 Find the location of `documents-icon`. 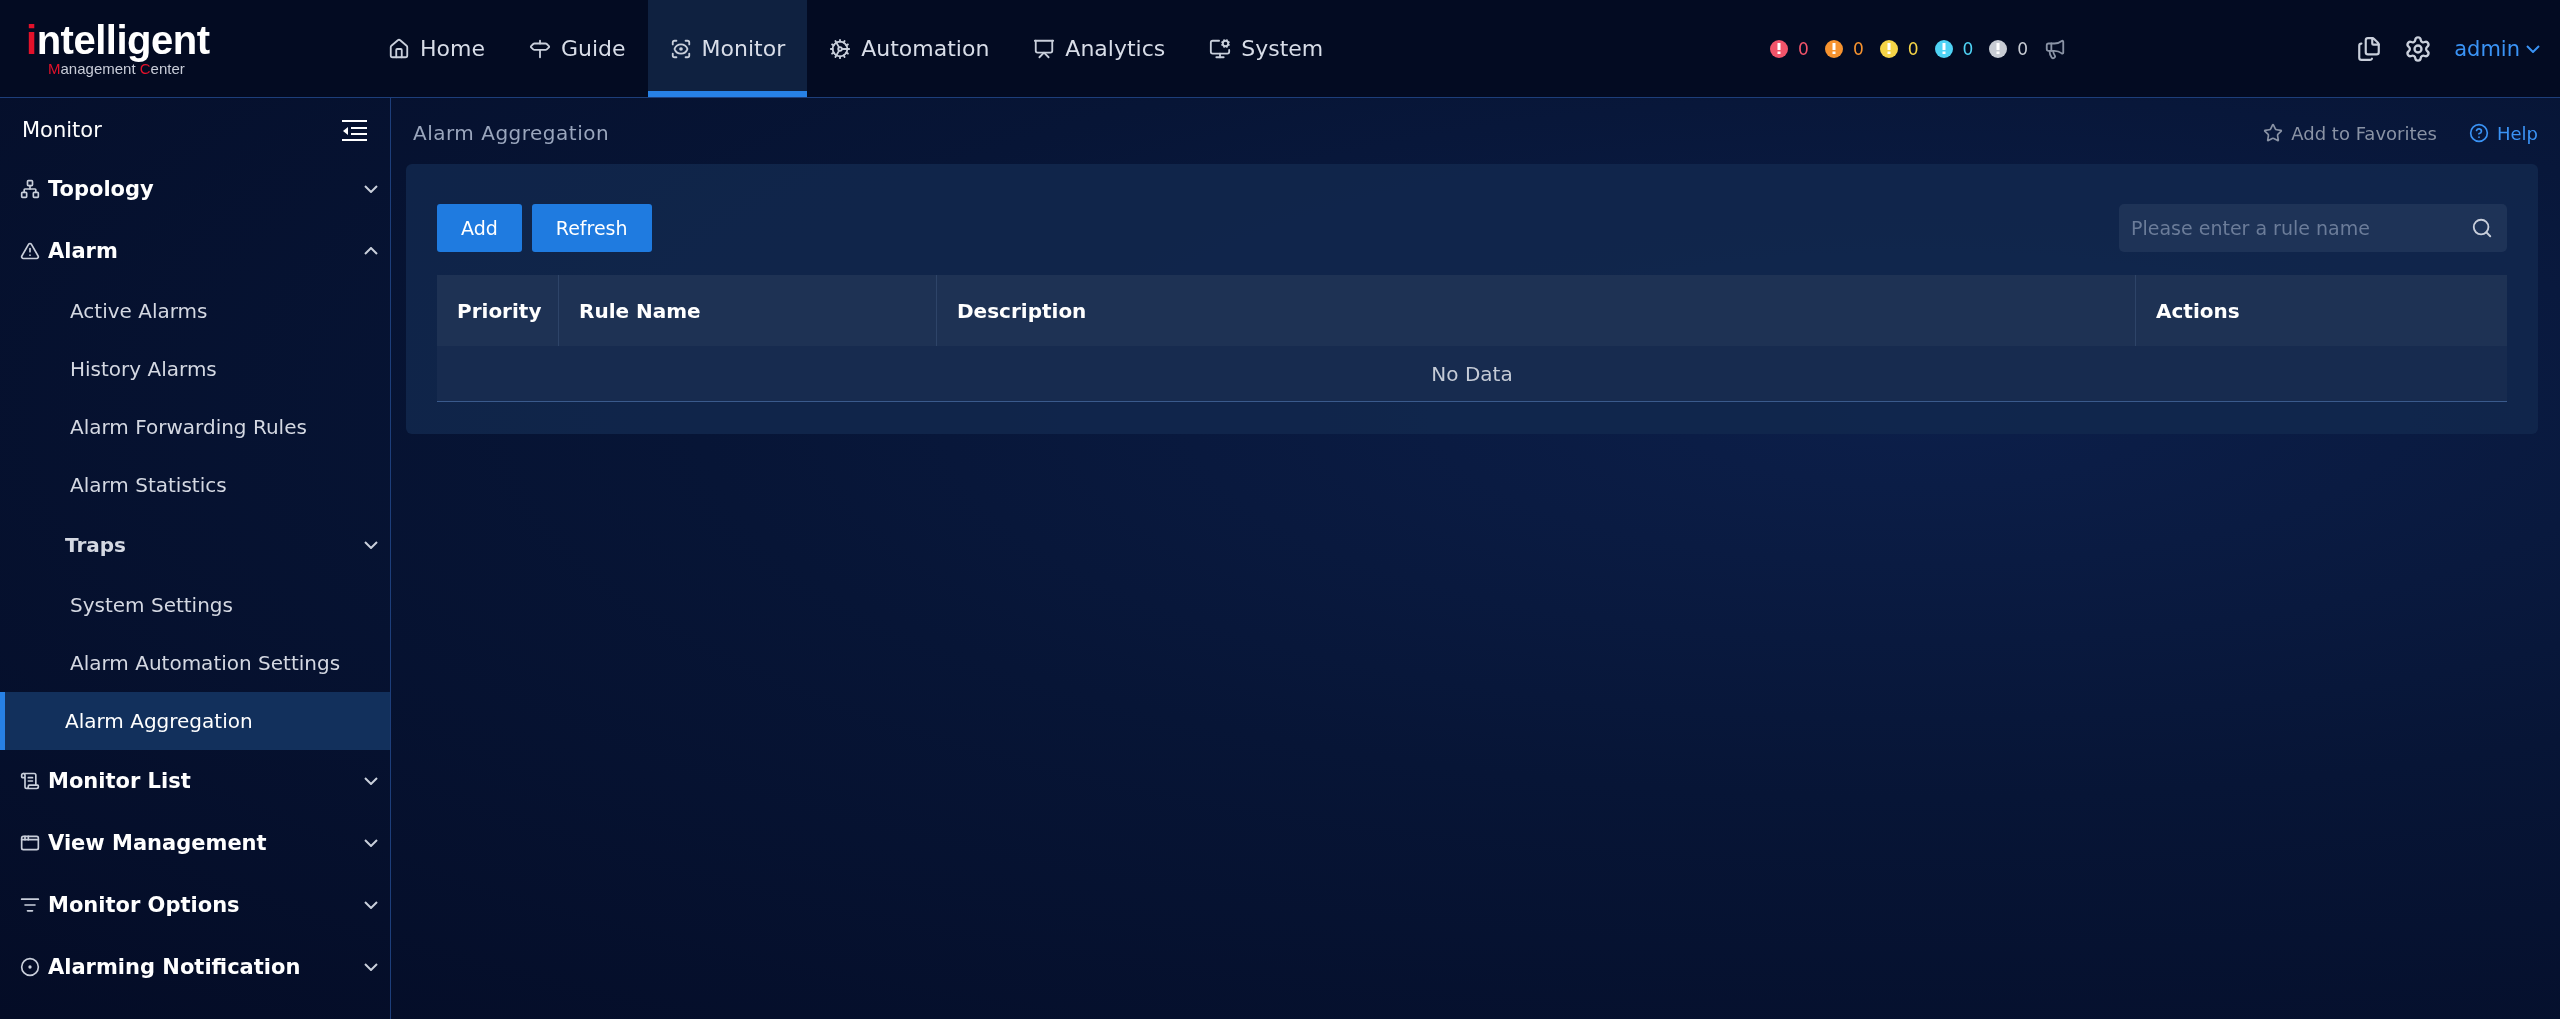

documents-icon is located at coordinates (2369, 48).